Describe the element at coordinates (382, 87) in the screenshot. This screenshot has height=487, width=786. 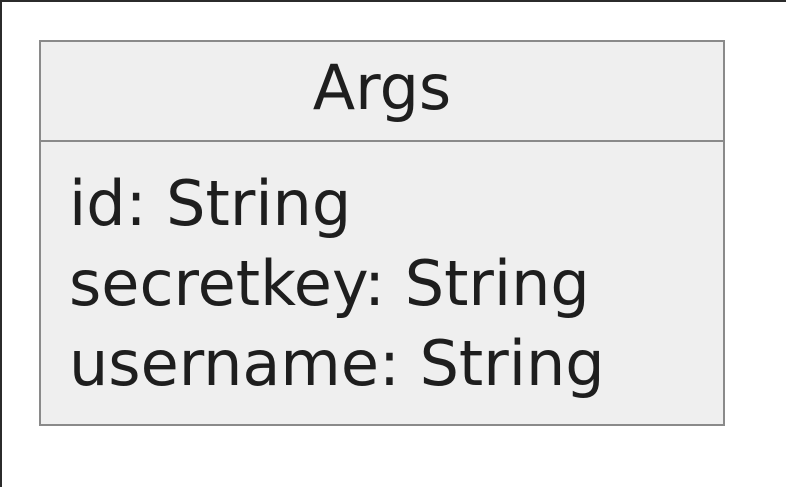
I see `class-name: Args` at that location.